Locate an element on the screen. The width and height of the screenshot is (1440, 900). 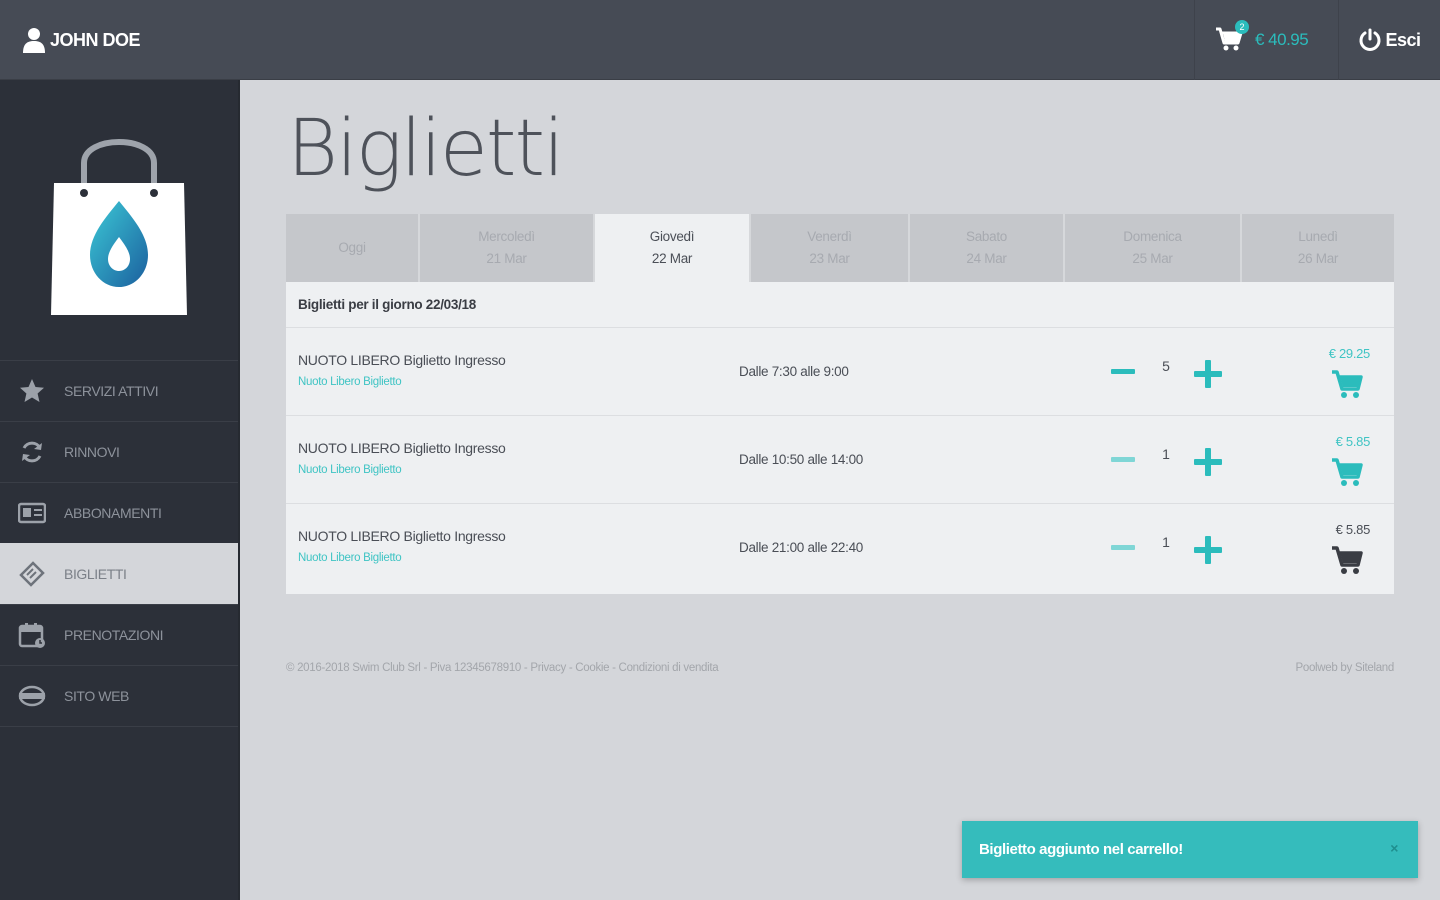
refresh-icon is located at coordinates (32, 452).